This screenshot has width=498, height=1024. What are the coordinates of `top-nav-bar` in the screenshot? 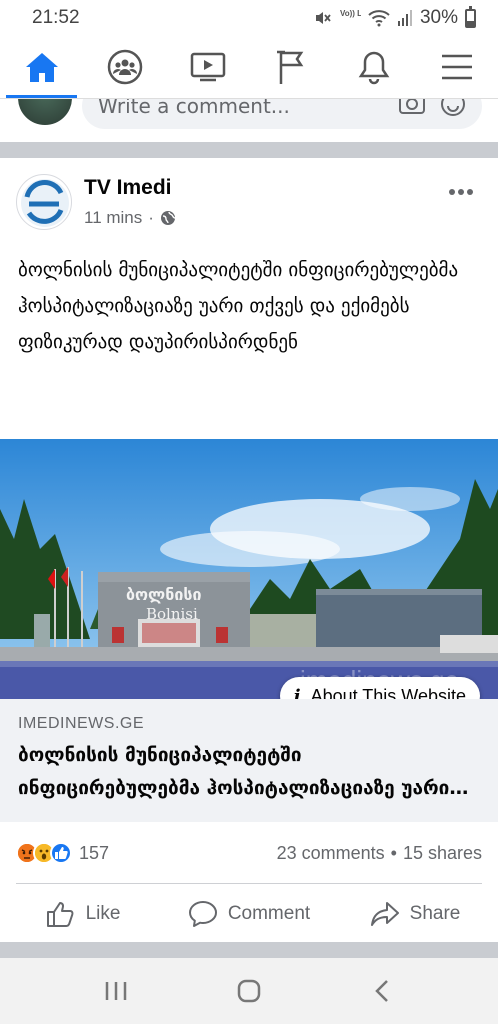 It's located at (249, 67).